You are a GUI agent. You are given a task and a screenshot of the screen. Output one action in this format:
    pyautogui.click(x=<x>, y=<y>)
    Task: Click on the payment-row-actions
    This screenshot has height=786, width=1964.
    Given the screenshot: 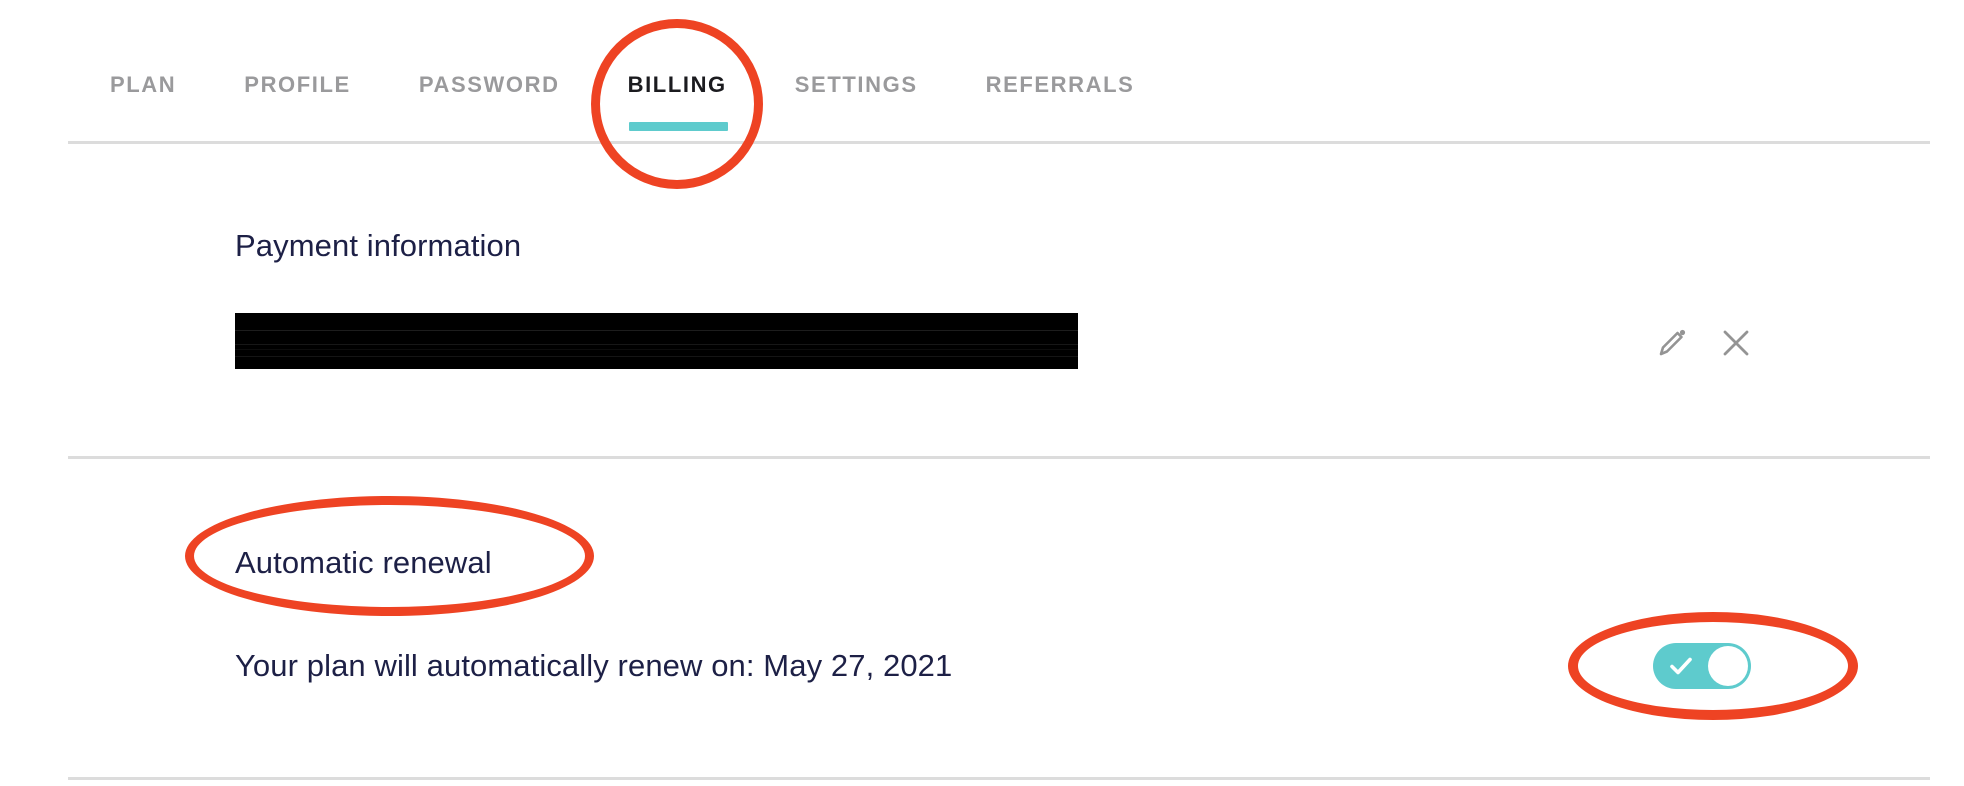 What is the action you would take?
    pyautogui.click(x=1704, y=343)
    